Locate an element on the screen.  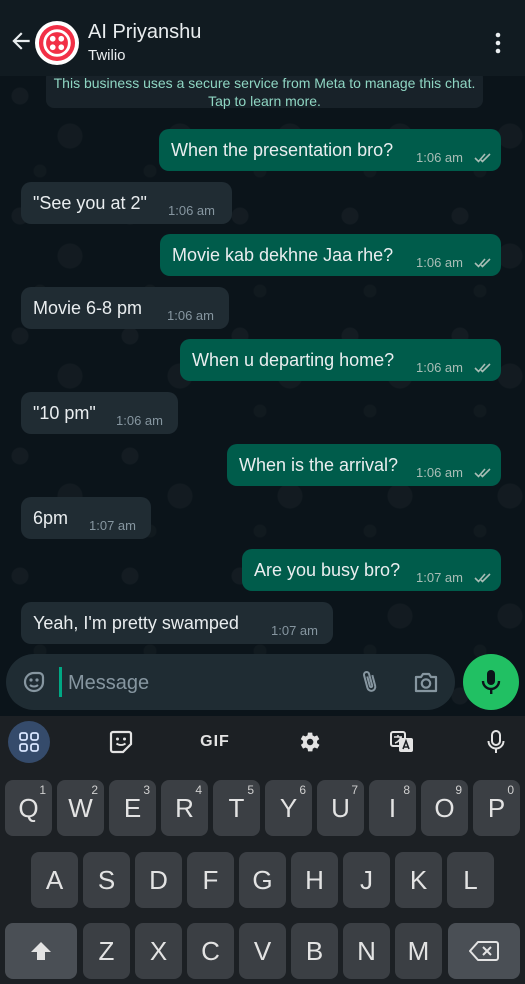
key-label: Y is located at coordinates (288, 807).